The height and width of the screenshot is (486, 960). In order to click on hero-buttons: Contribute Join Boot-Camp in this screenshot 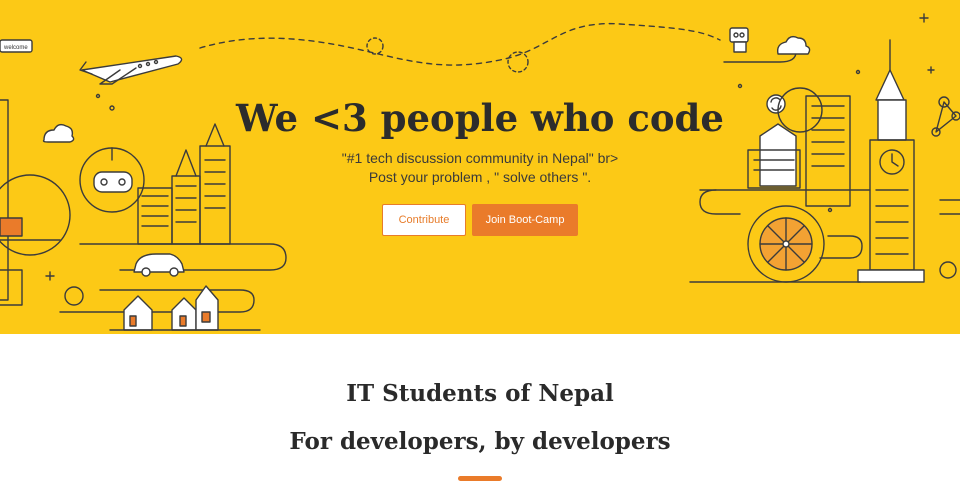, I will do `click(480, 220)`.